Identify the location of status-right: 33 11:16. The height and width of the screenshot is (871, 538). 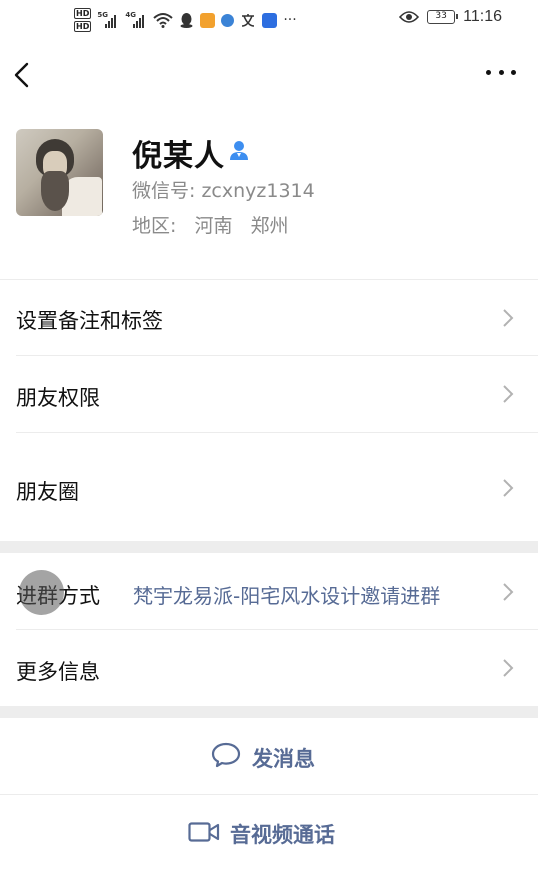
(450, 17).